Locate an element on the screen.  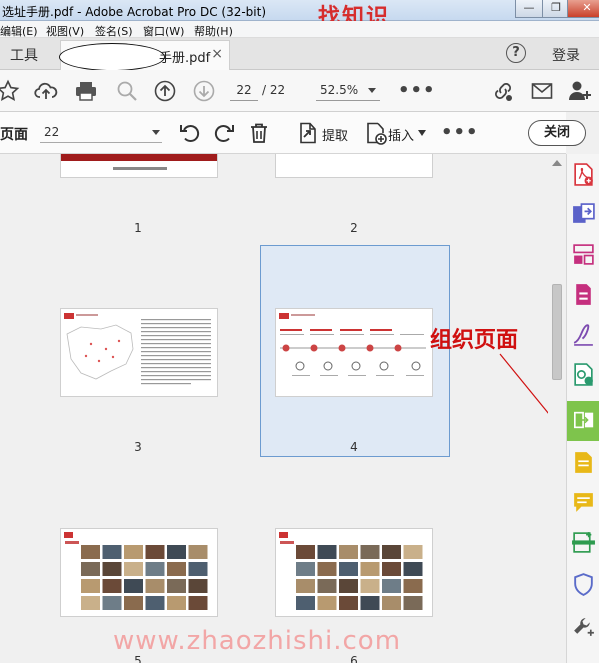
page-number-input: 22 is located at coordinates (244, 91).